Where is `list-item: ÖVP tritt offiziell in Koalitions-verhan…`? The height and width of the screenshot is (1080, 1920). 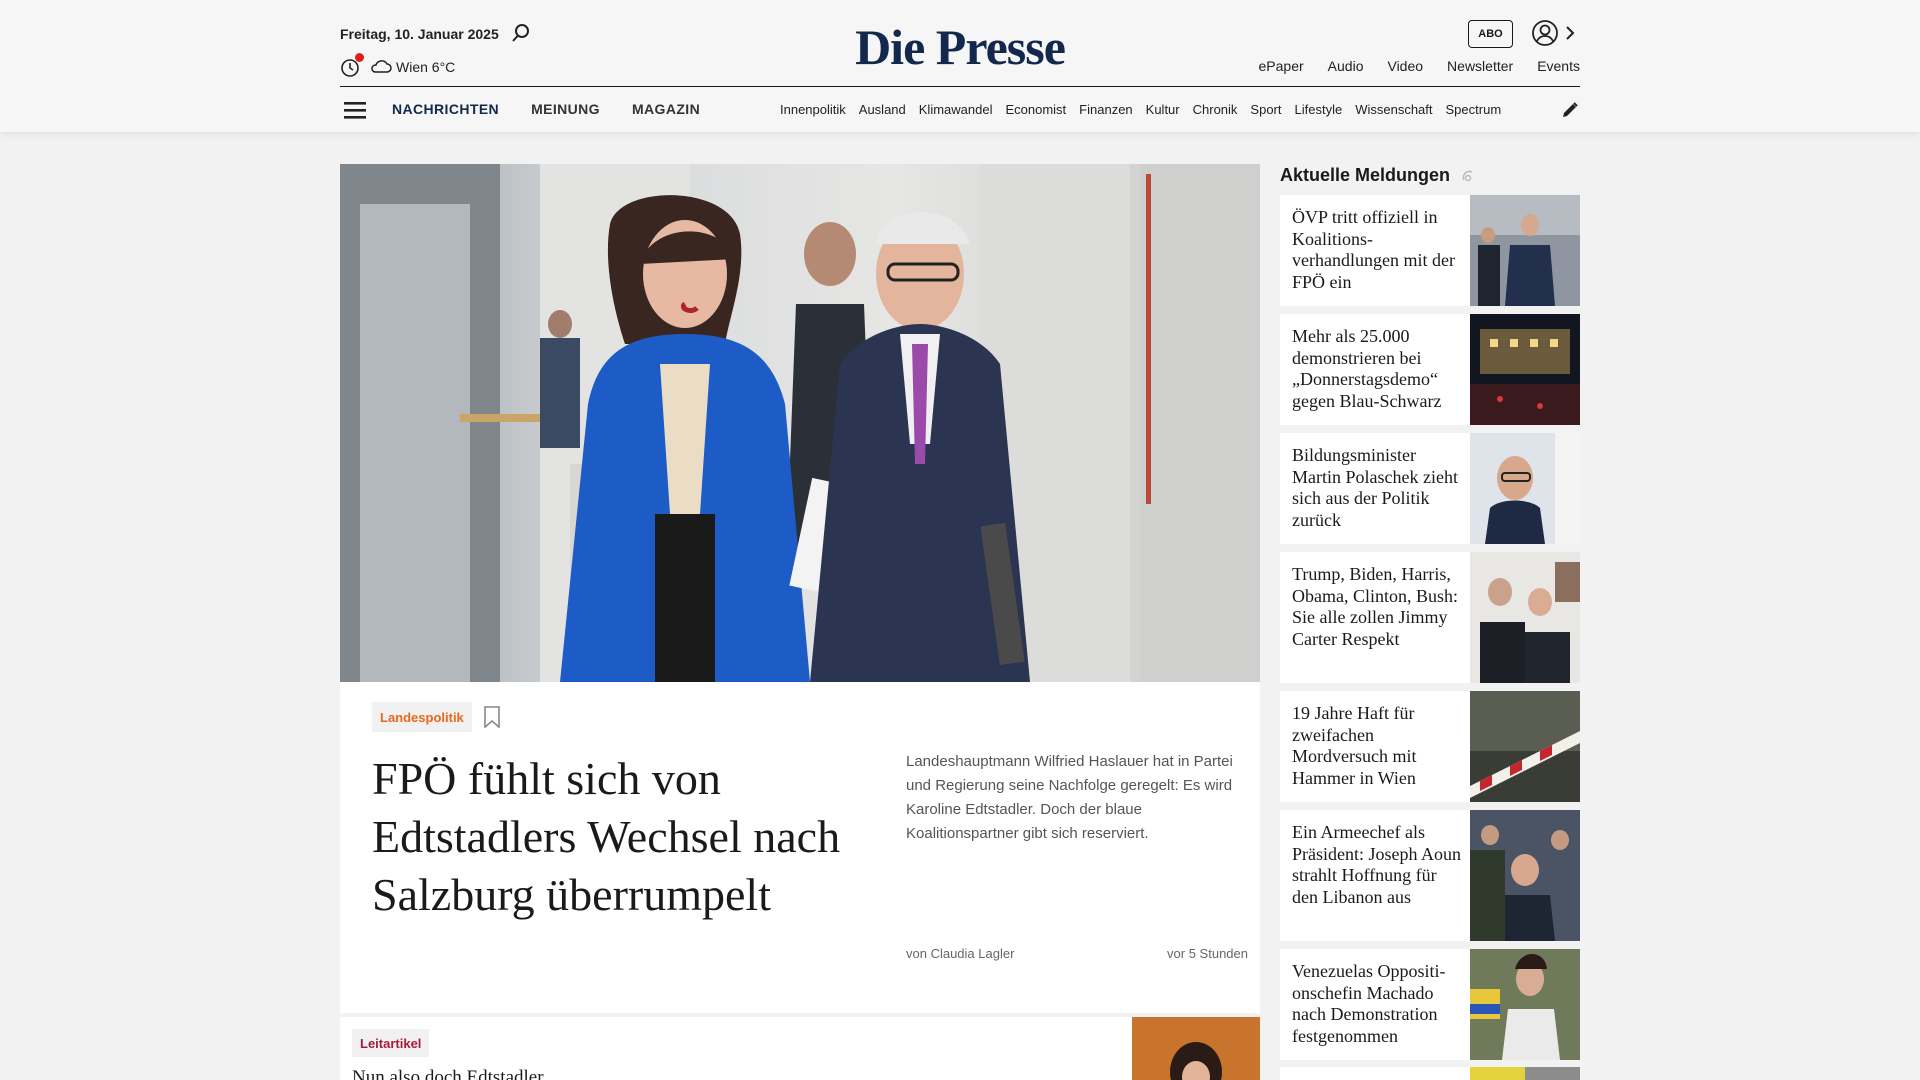 list-item: ÖVP tritt offiziell in Koalitions-verhan… is located at coordinates (1430, 250).